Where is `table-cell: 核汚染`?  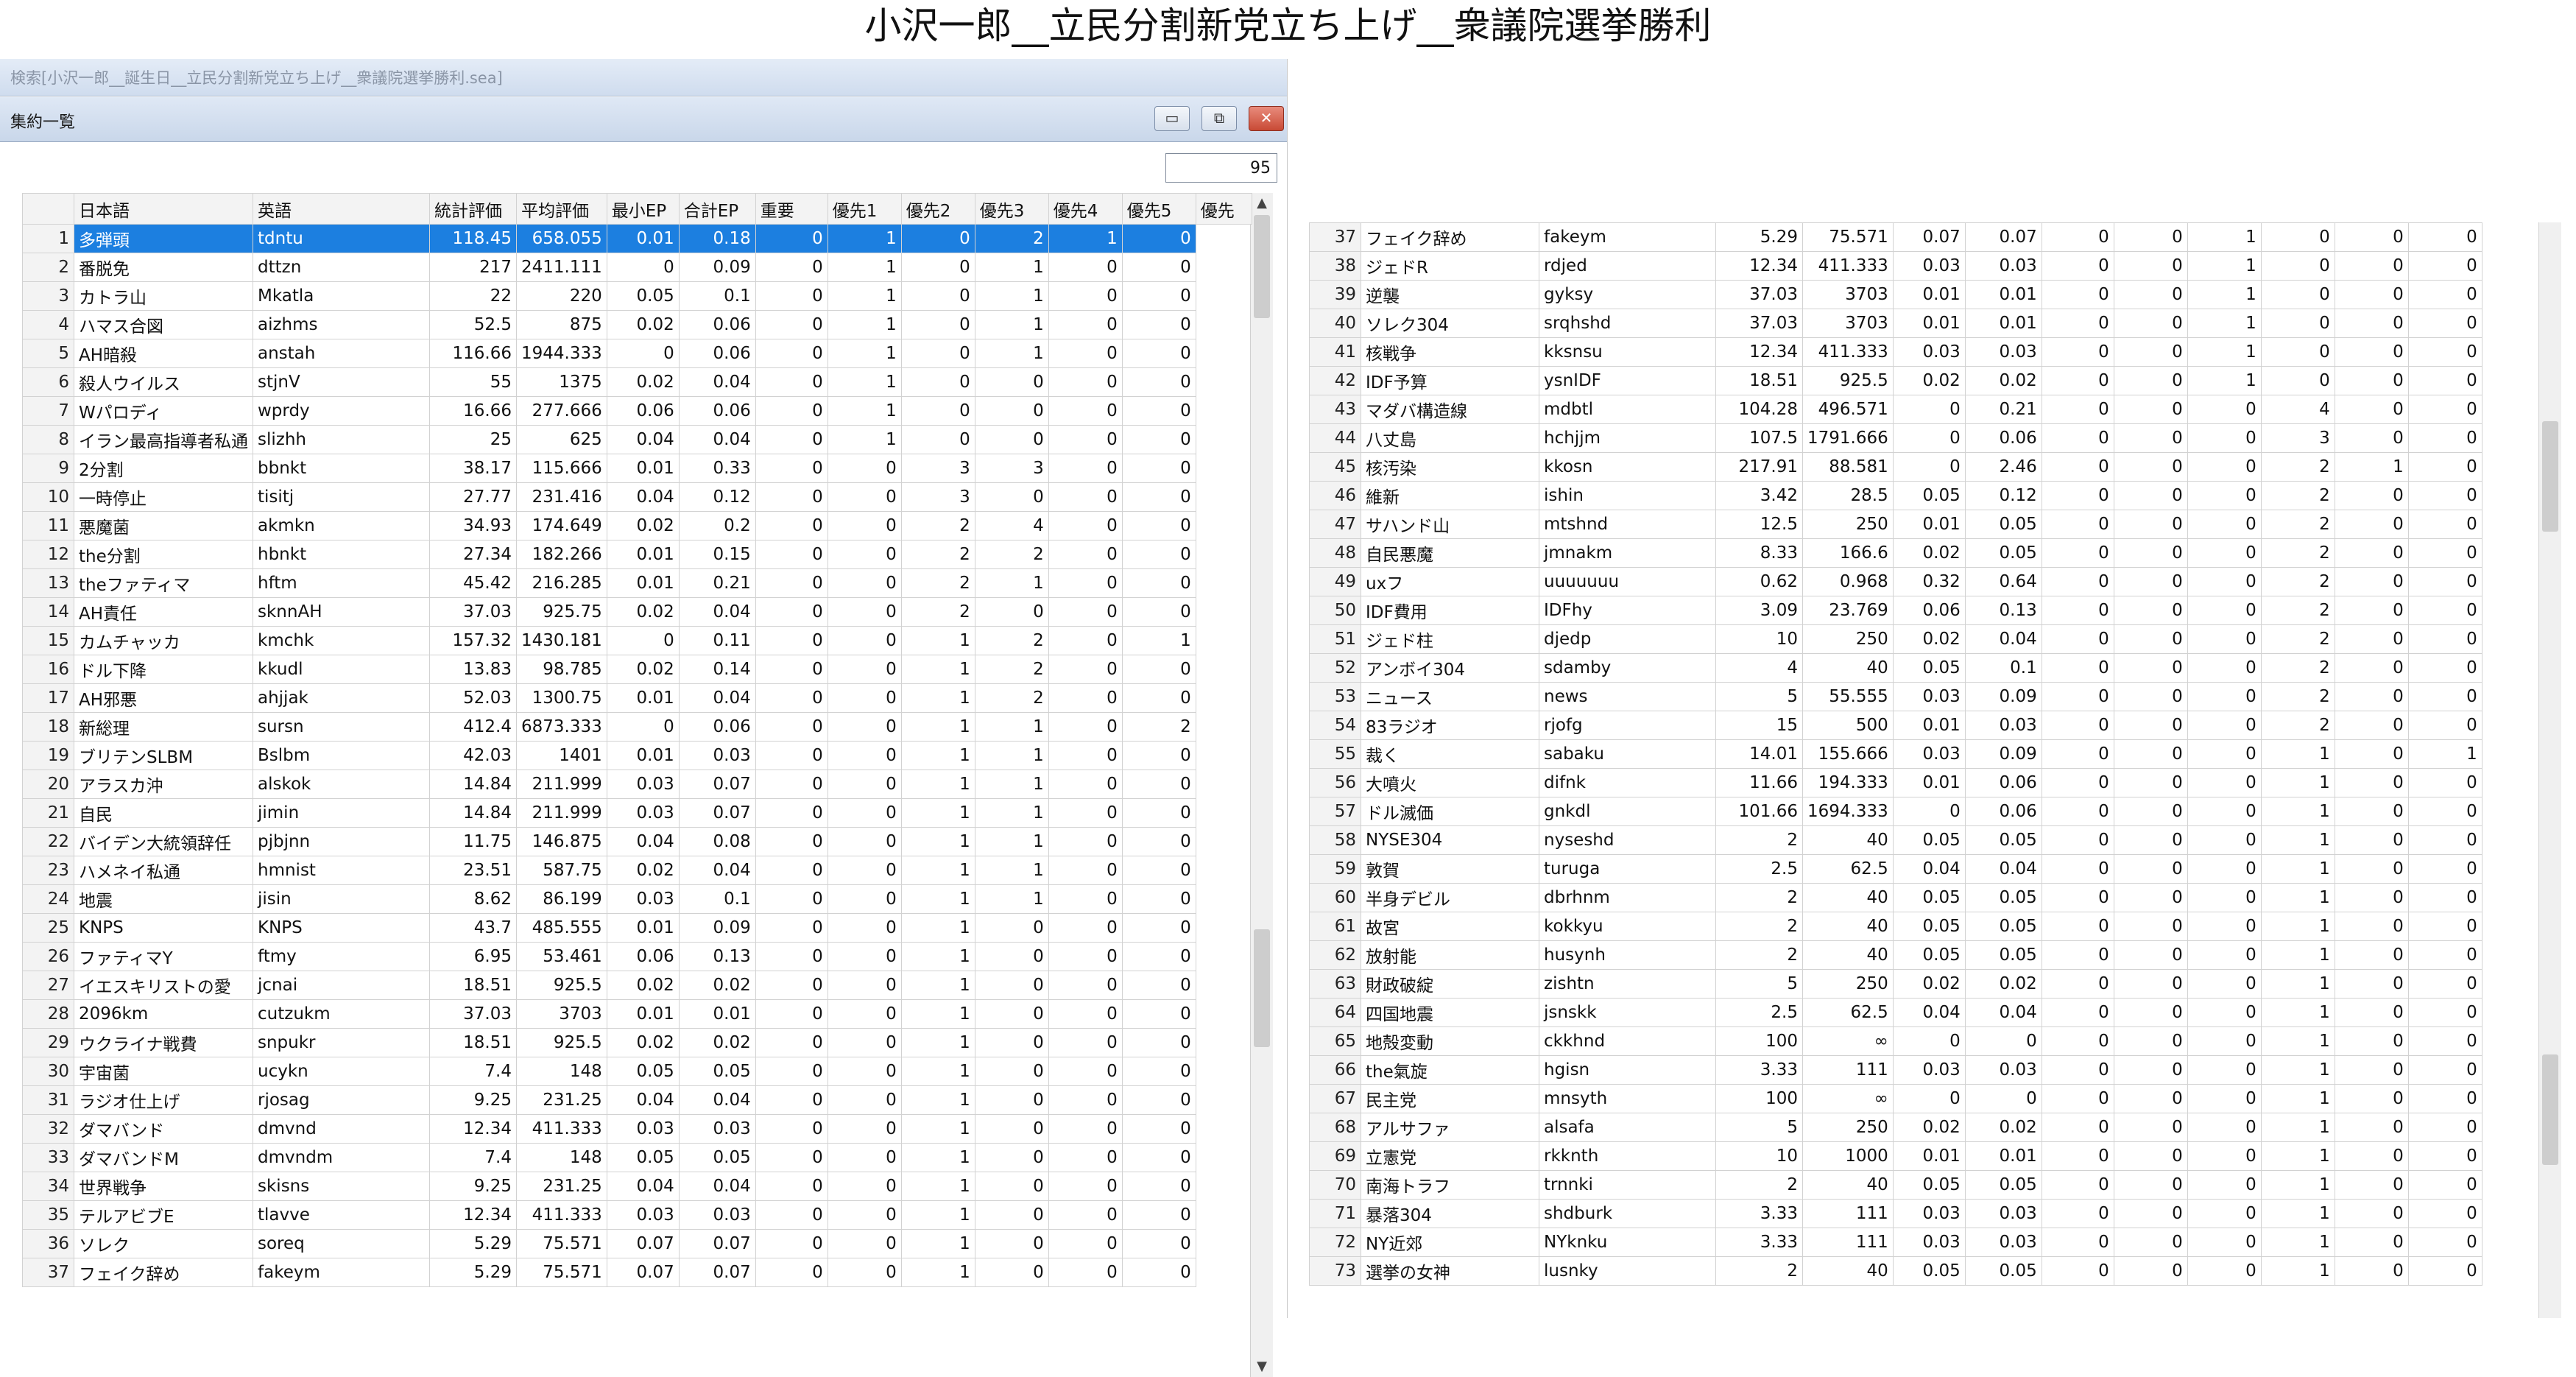
table-cell: 核汚染 is located at coordinates (1450, 467).